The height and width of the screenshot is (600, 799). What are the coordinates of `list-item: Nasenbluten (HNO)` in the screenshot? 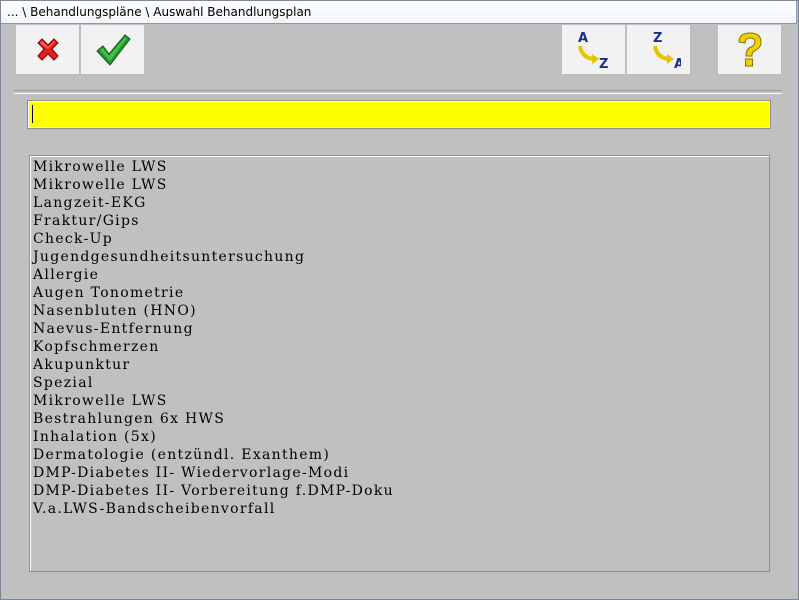 It's located at (401, 311).